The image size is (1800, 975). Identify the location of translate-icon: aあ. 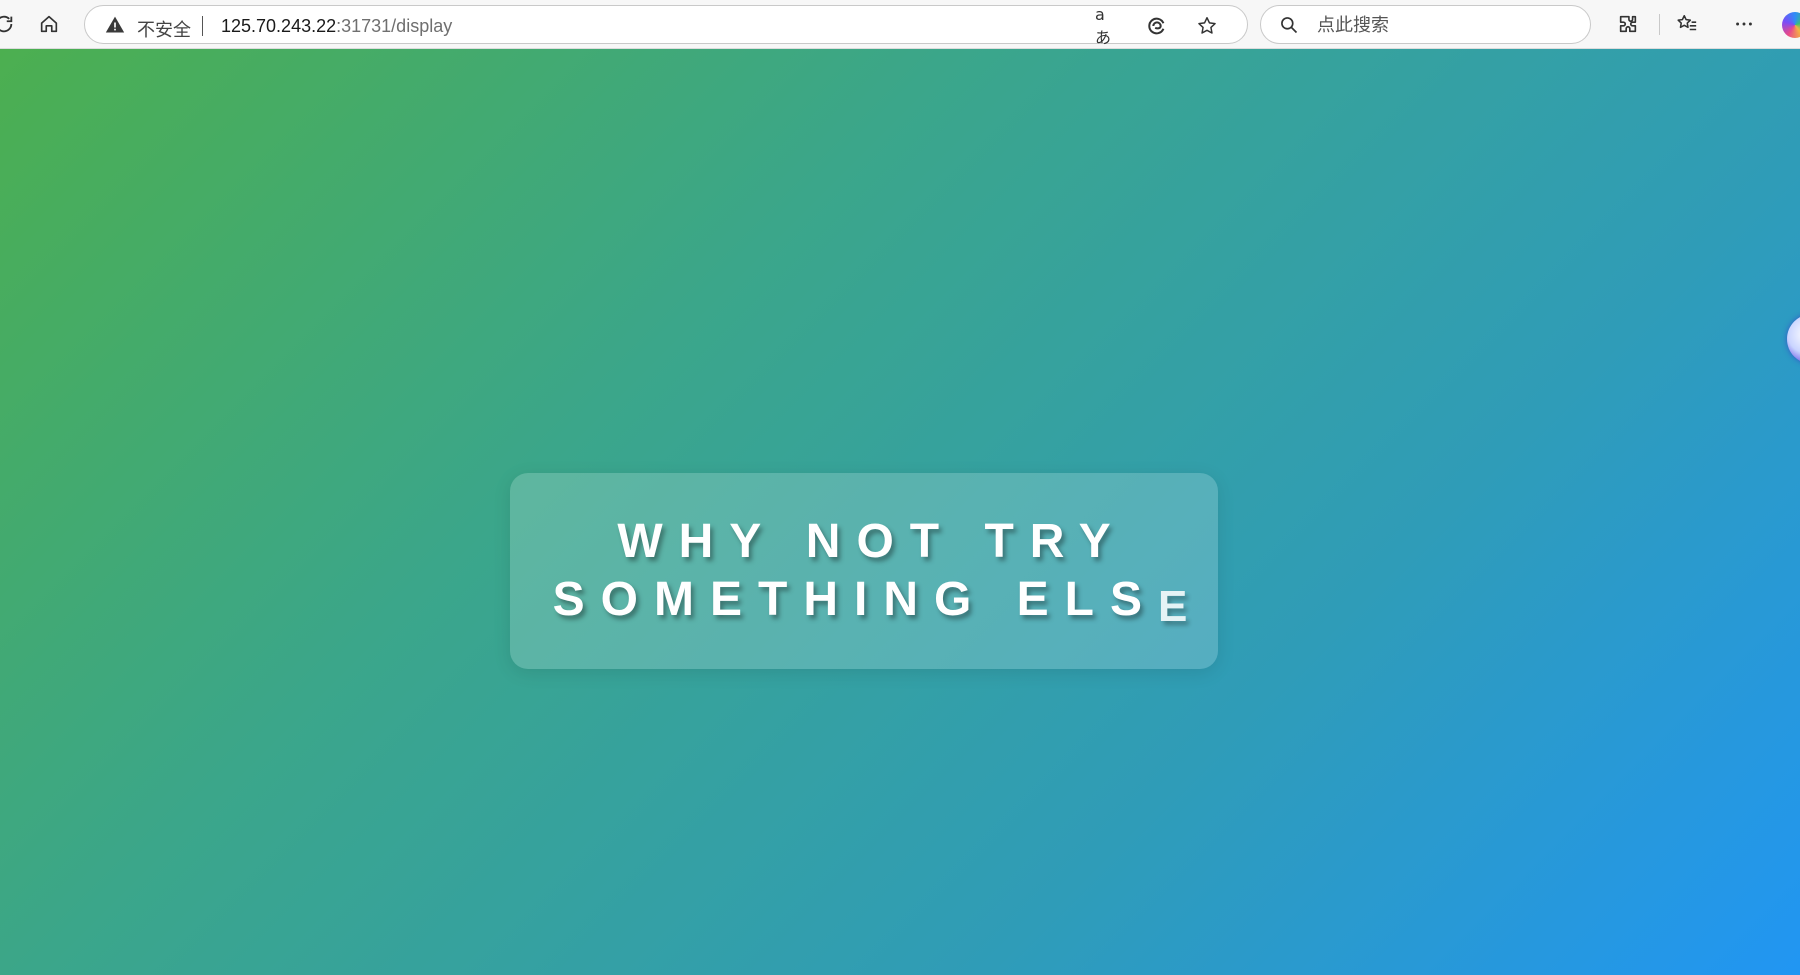
(1107, 26).